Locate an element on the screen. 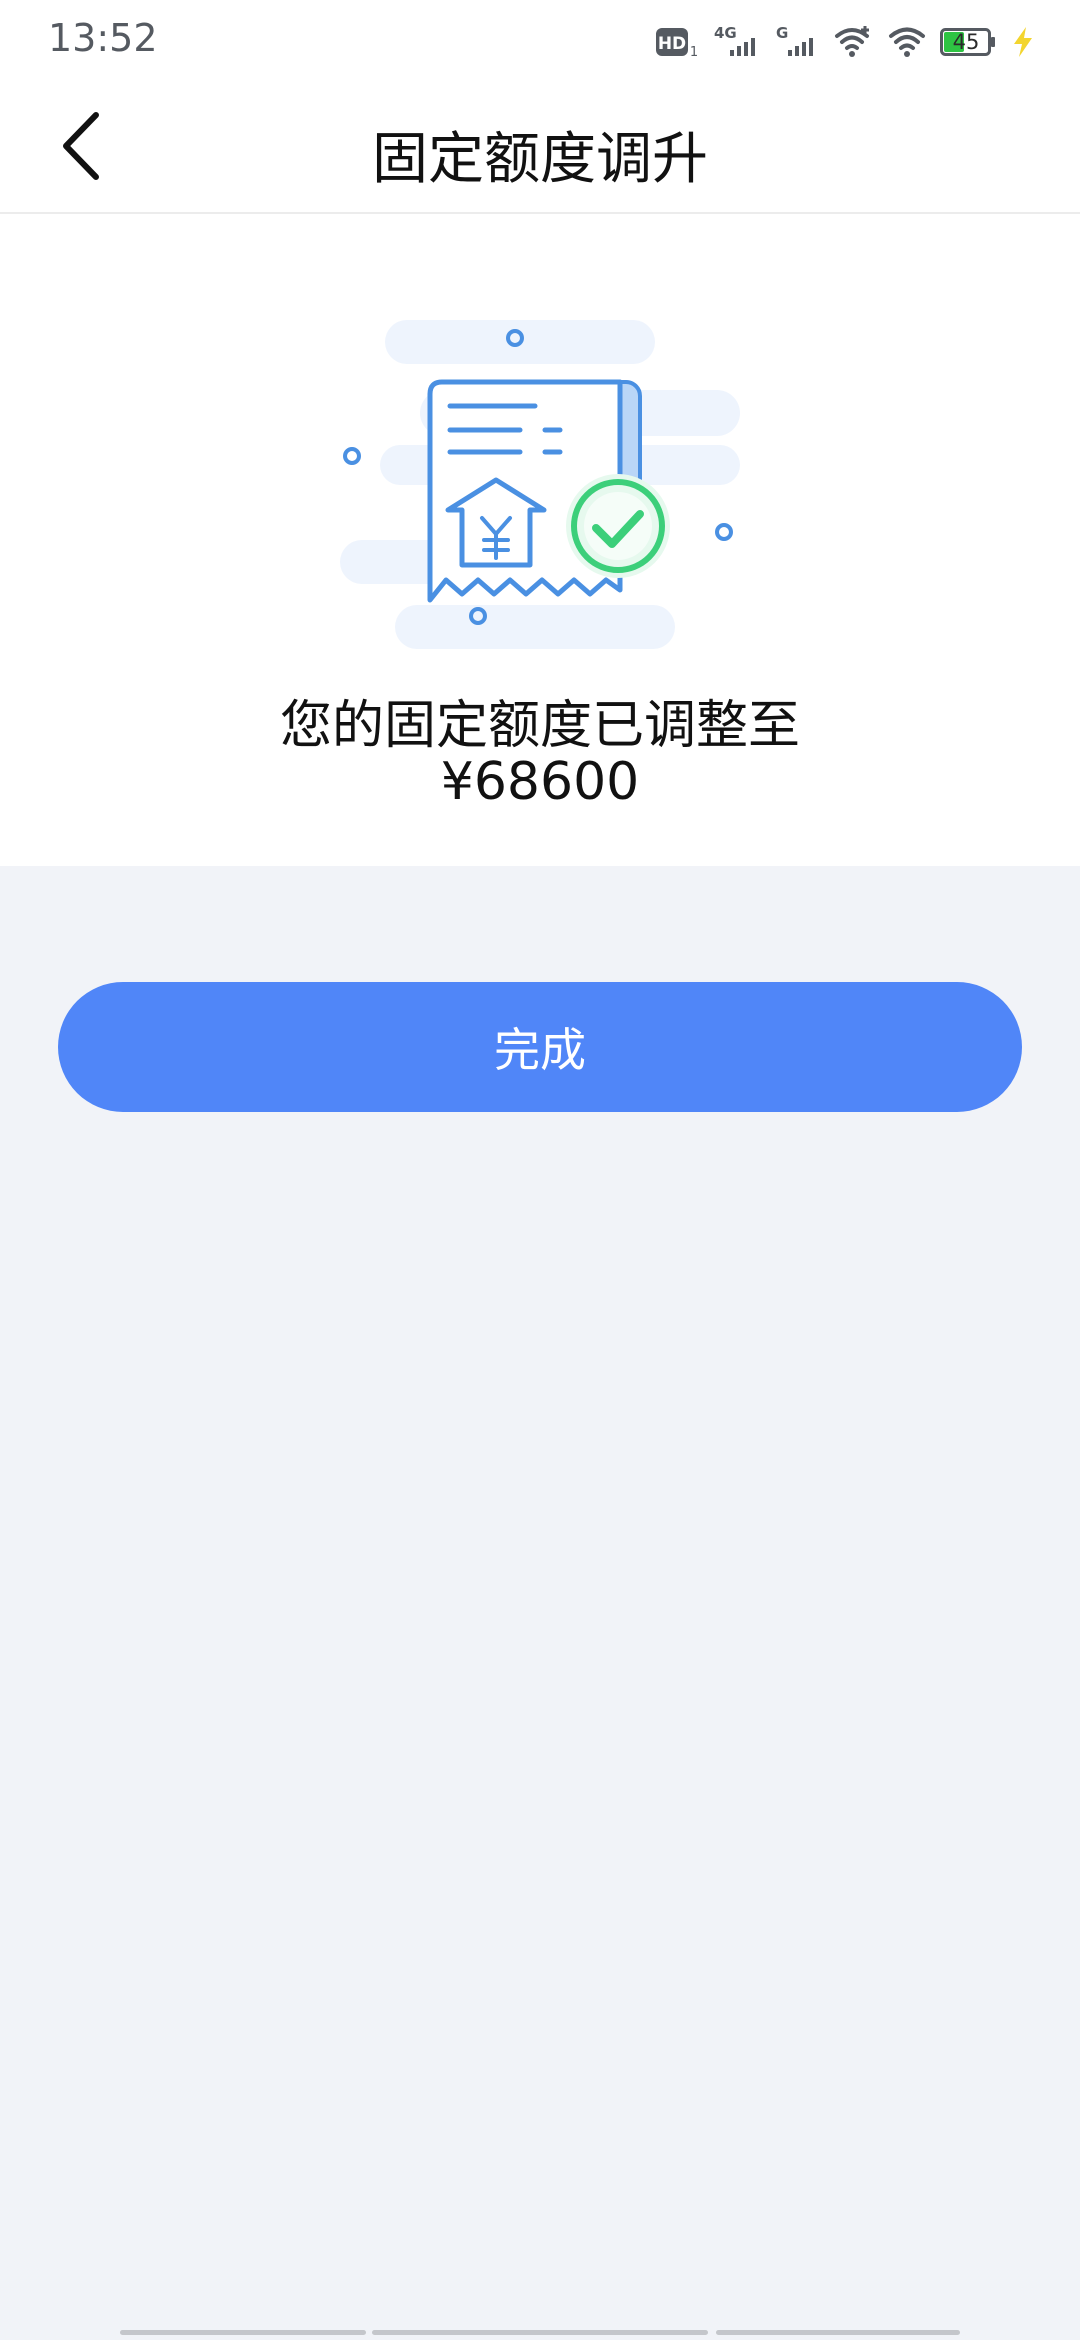 The height and width of the screenshot is (2340, 1080). signal-4g-icon: 4G is located at coordinates (738, 42).